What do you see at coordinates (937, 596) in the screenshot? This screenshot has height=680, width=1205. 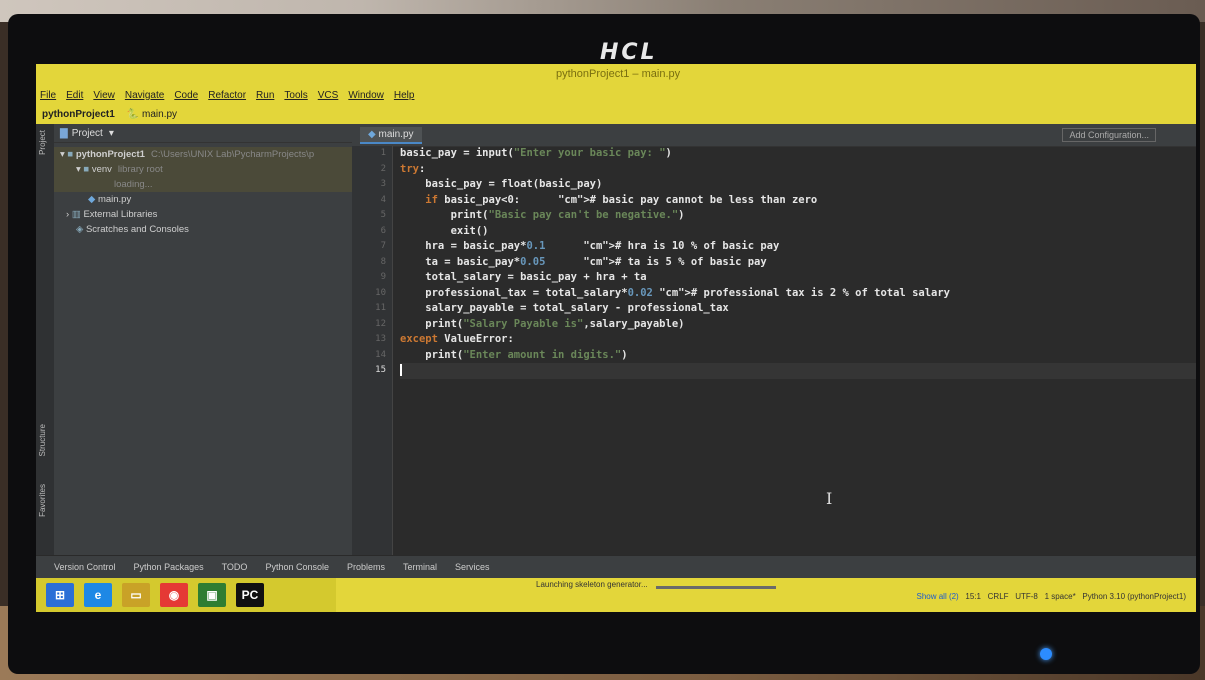 I see `show-all-link: Show all (2)` at bounding box center [937, 596].